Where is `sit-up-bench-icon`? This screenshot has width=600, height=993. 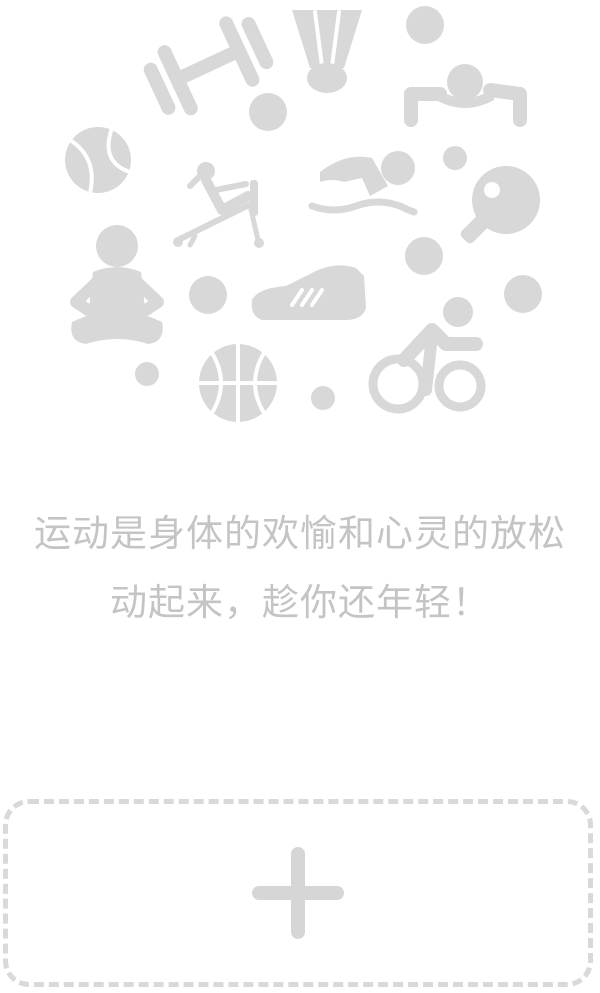 sit-up-bench-icon is located at coordinates (218, 205).